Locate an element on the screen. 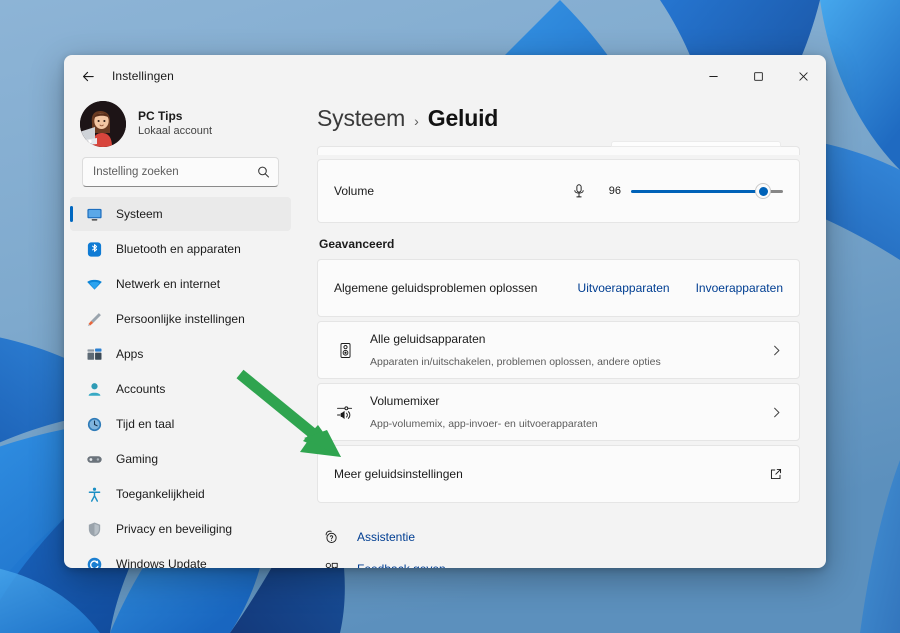  search-icon is located at coordinates (263, 172).